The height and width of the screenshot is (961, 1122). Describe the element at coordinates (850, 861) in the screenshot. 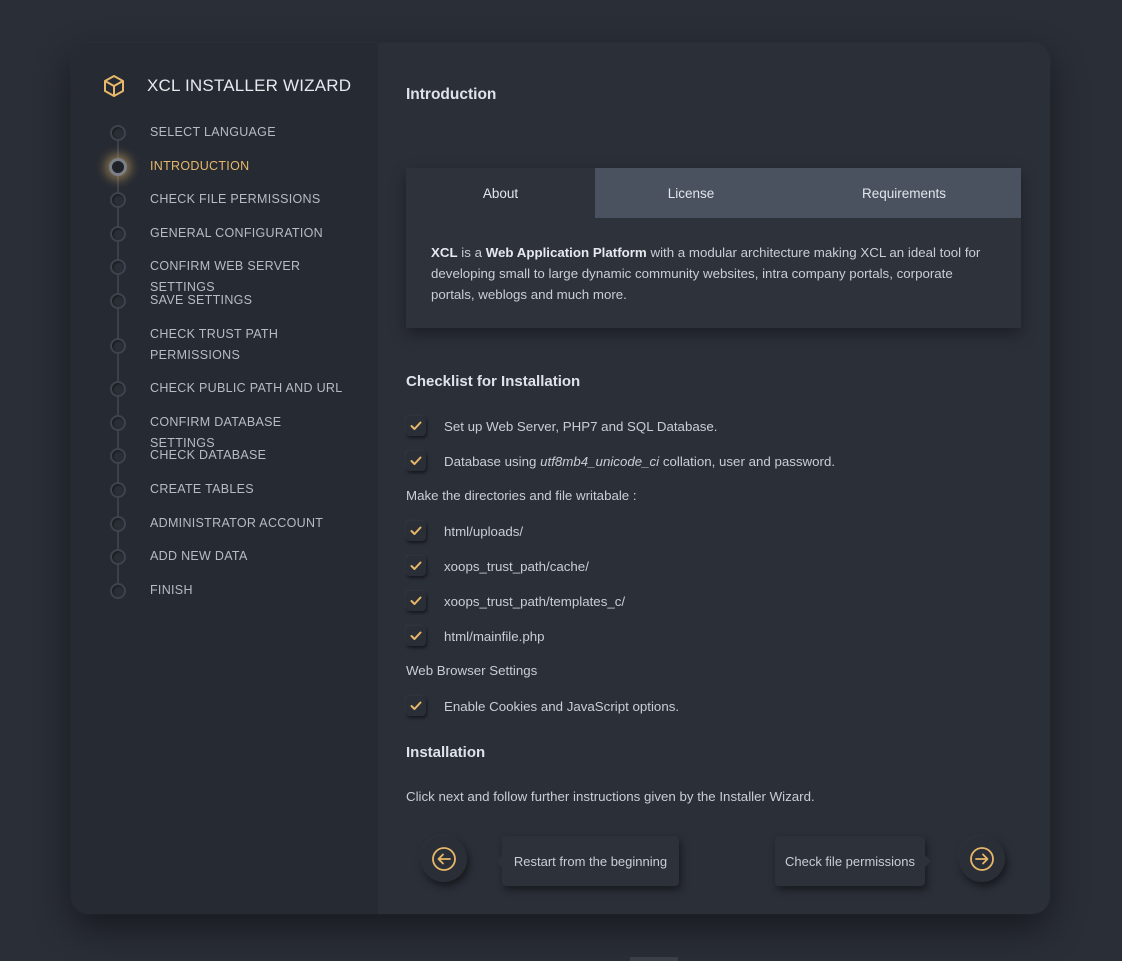

I see `next-step-label: Check file permissions` at that location.